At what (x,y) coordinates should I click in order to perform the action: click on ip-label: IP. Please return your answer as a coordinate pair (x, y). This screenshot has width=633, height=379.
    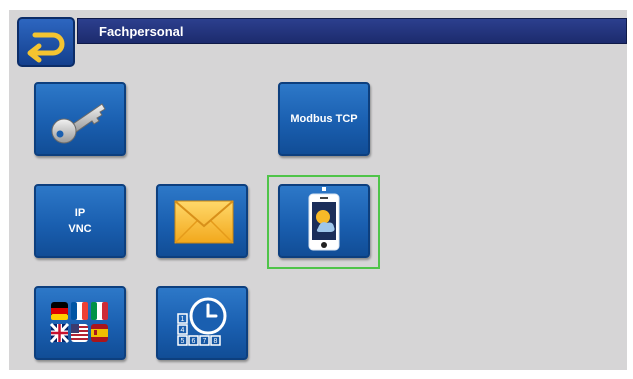
    Looking at the image, I should click on (80, 213).